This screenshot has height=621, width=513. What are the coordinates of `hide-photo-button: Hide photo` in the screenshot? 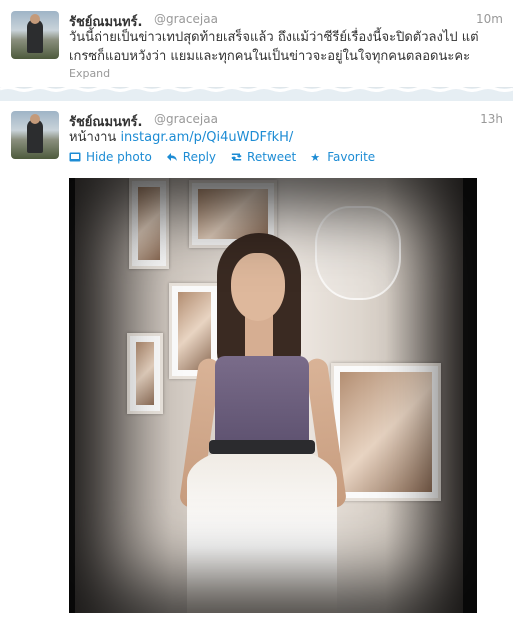 It's located at (110, 157).